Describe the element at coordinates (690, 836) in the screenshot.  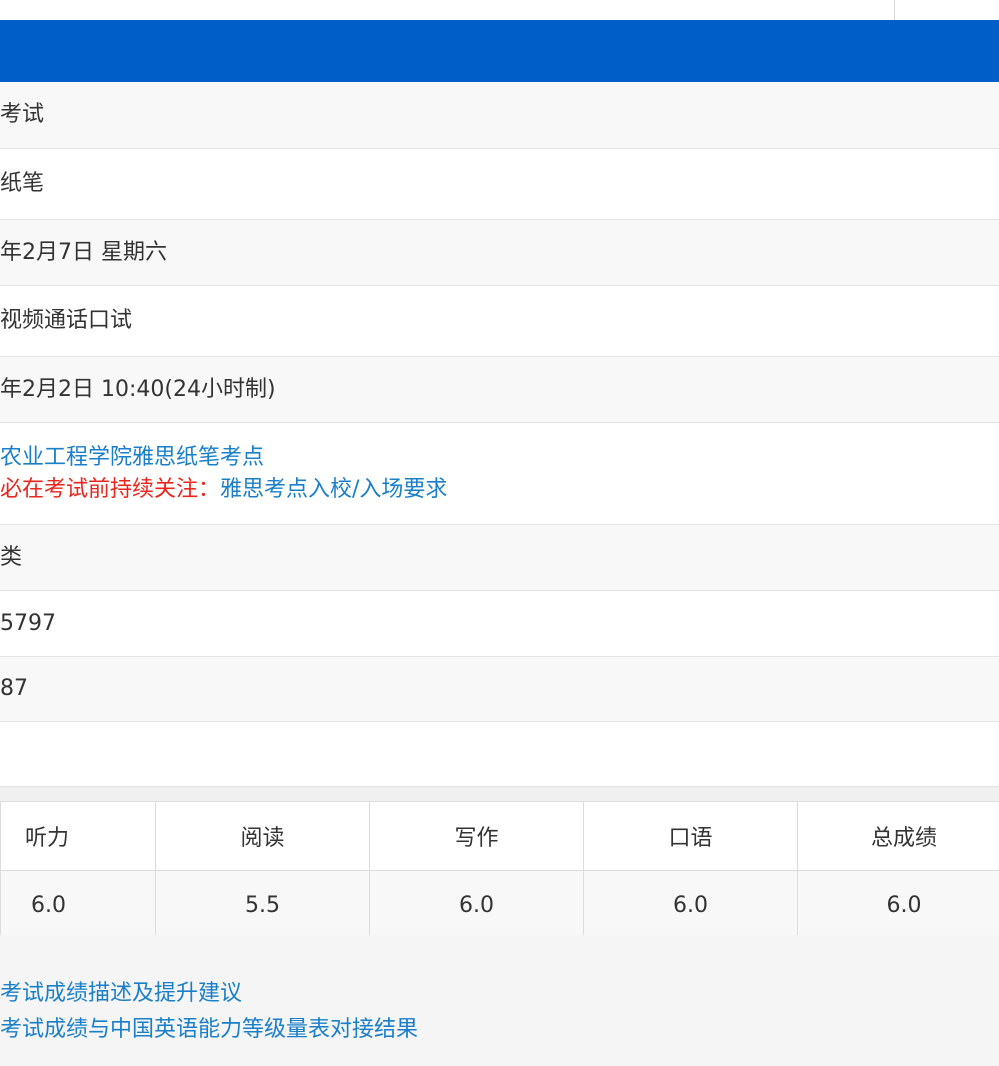
I see `score-header-speaking: 口语` at that location.